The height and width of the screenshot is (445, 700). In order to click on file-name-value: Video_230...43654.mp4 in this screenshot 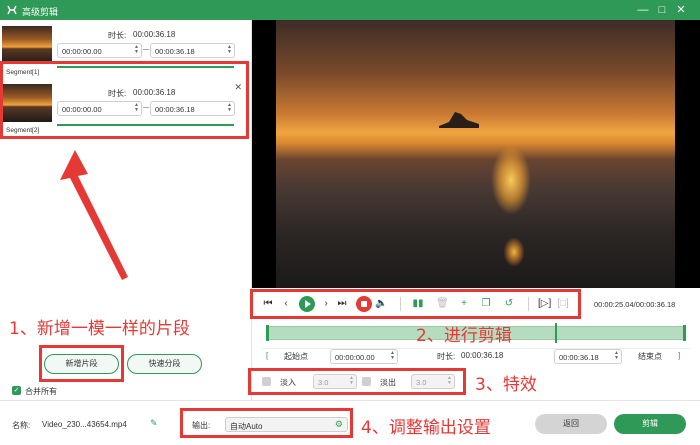, I will do `click(84, 424)`.